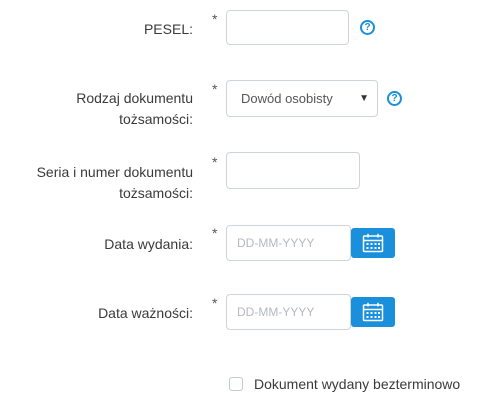 This screenshot has height=393, width=488. I want to click on indefinite-checkbox-label: Dokument wydany bezterminowo, so click(357, 384).